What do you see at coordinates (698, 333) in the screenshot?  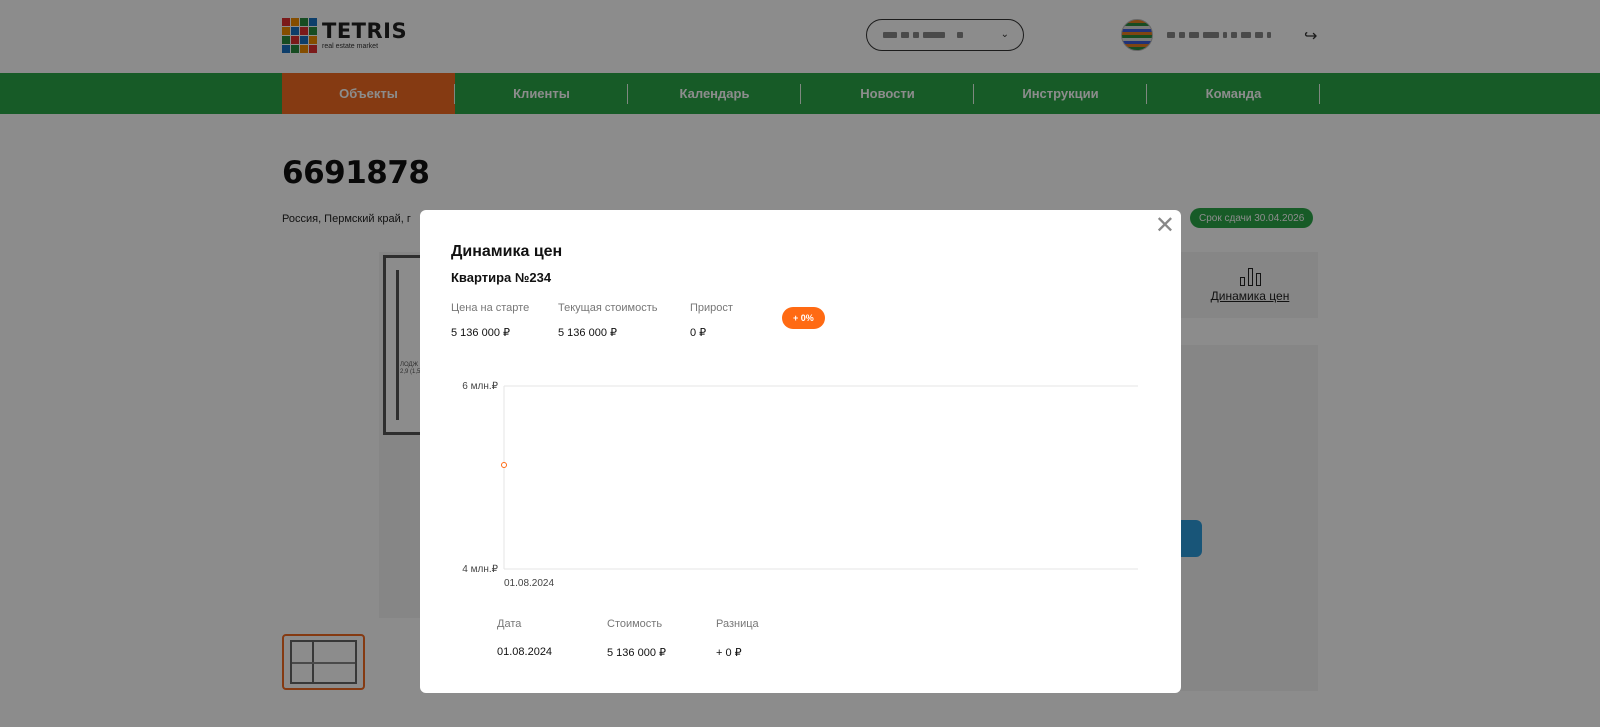 I see `stat-value: 0 ₽` at bounding box center [698, 333].